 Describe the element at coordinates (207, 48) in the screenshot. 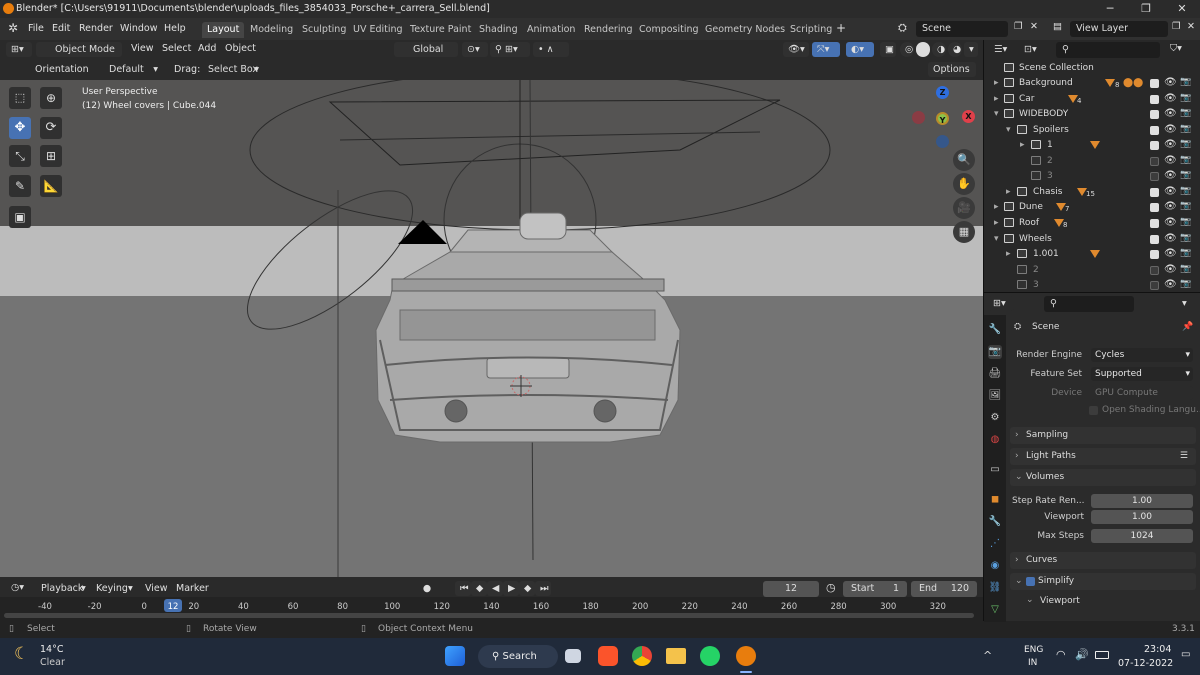

I see `menu-add: Add` at that location.